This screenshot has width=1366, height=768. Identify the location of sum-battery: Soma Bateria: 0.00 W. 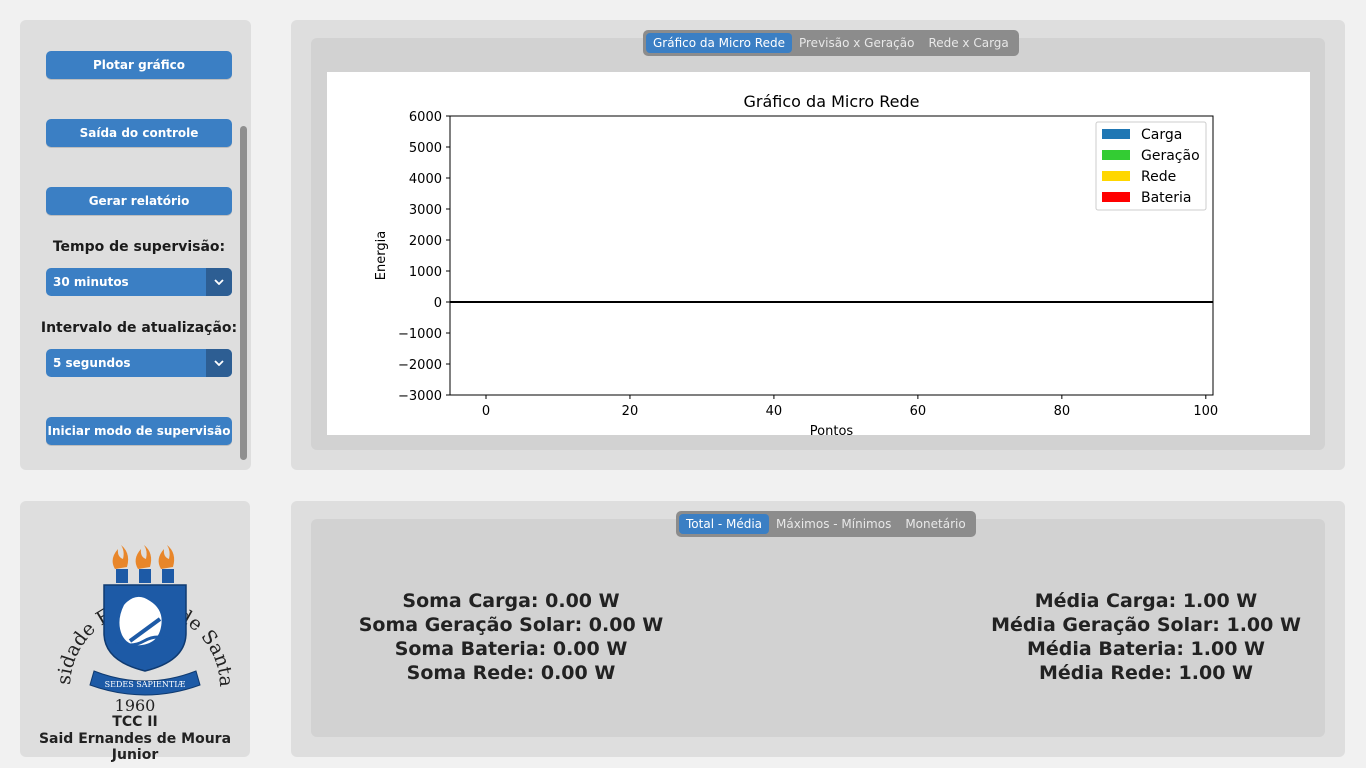
(511, 649).